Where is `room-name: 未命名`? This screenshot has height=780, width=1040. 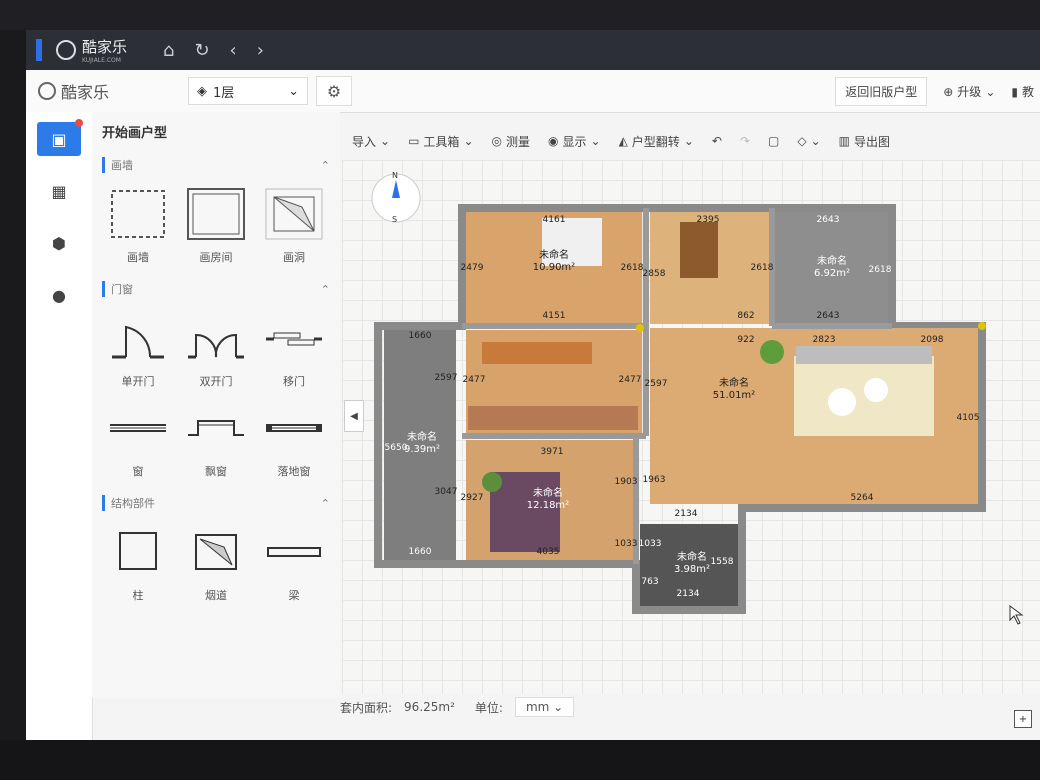 room-name: 未命名 is located at coordinates (832, 260).